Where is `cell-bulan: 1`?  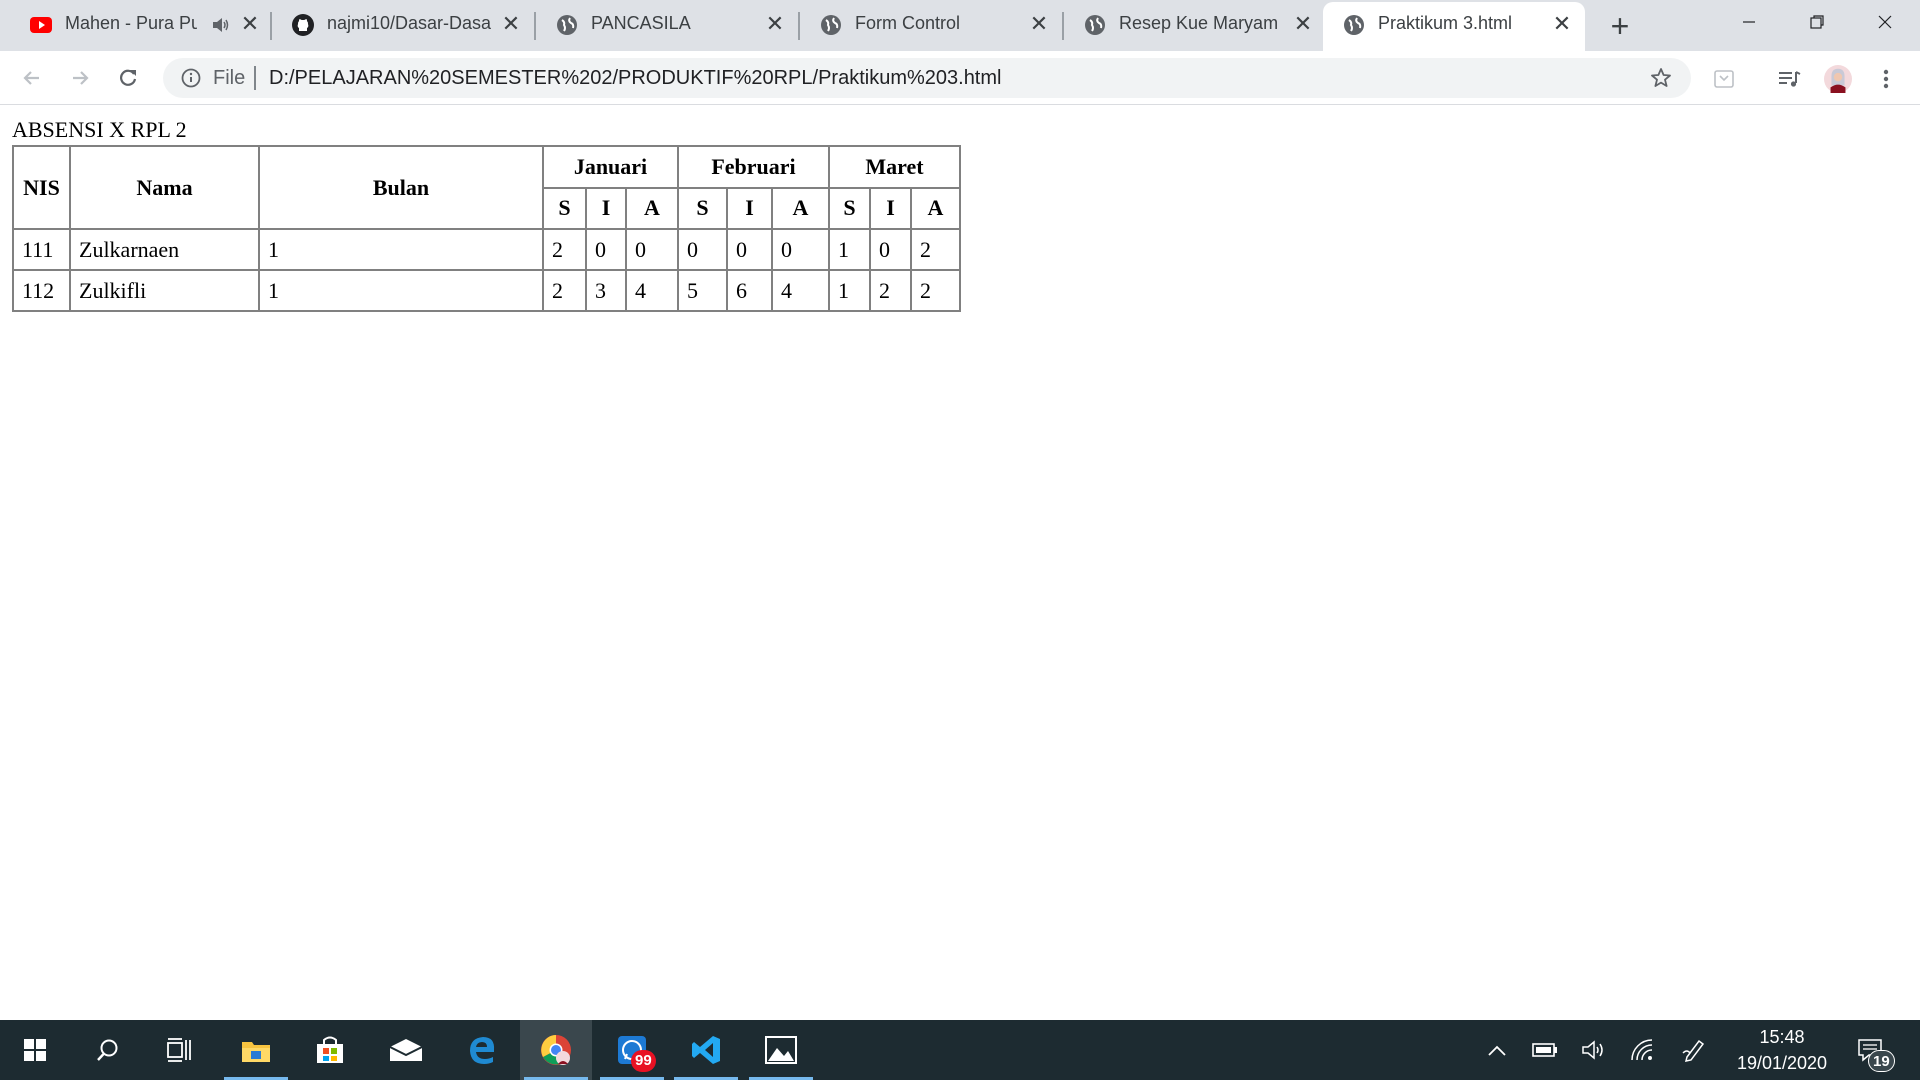
cell-bulan: 1 is located at coordinates (401, 249).